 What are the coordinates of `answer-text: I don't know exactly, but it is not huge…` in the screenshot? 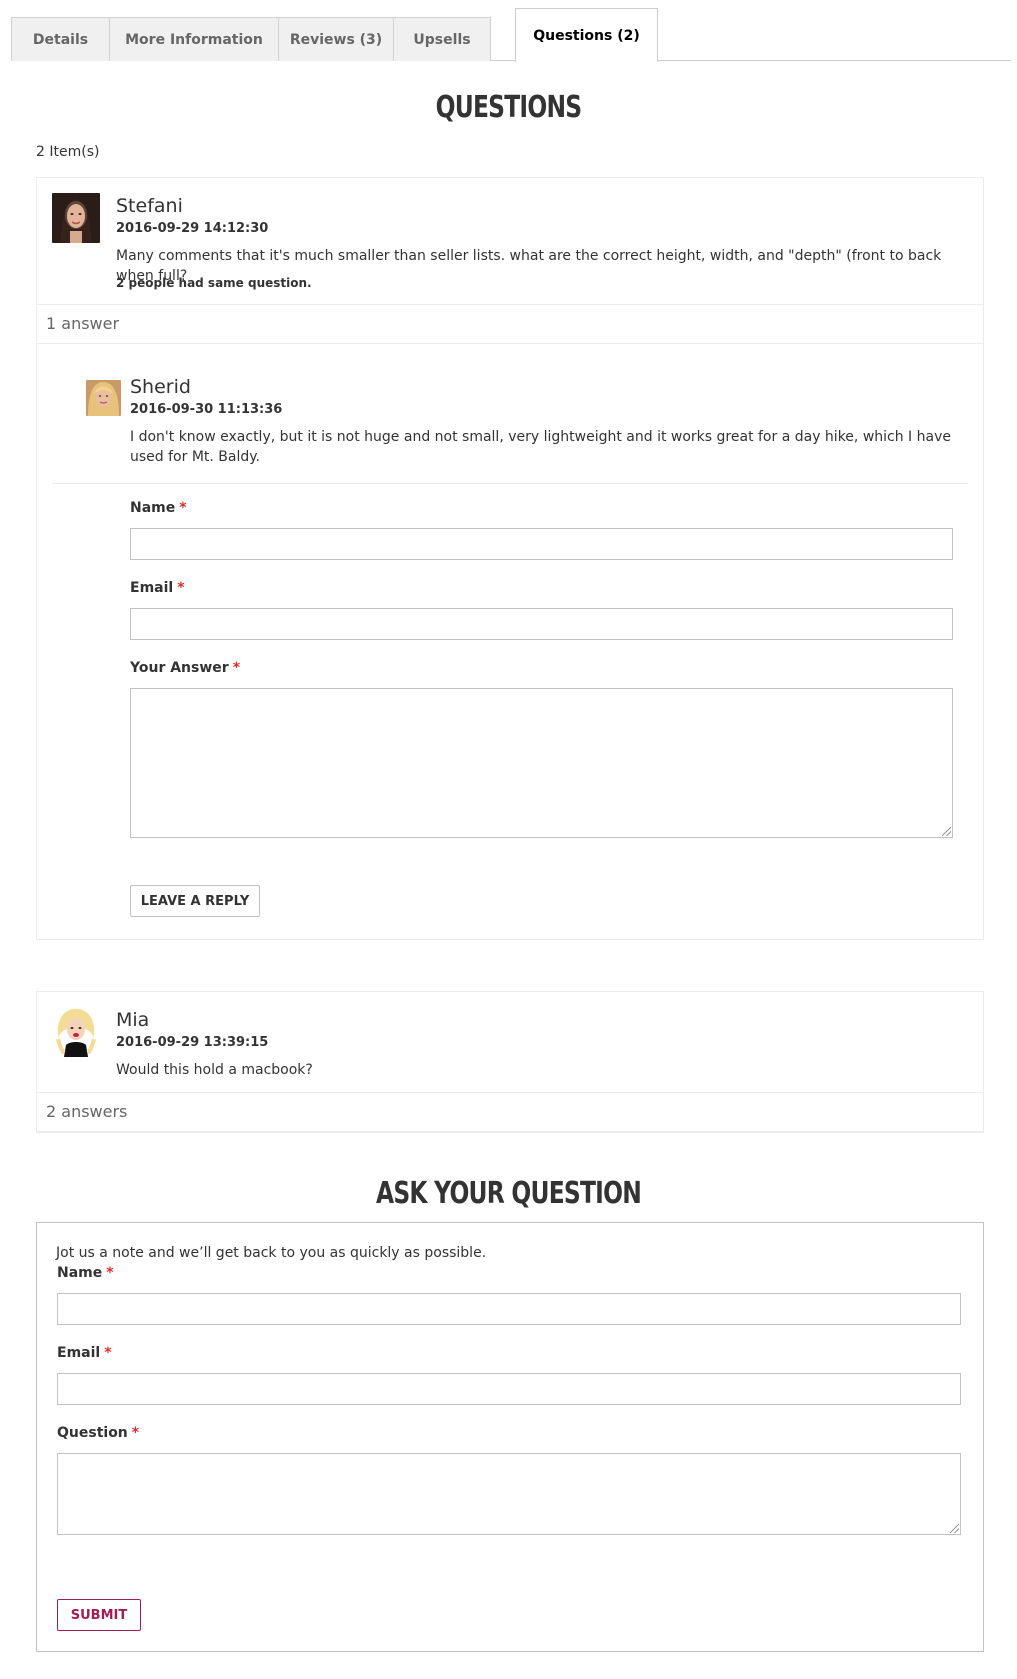 It's located at (540, 447).